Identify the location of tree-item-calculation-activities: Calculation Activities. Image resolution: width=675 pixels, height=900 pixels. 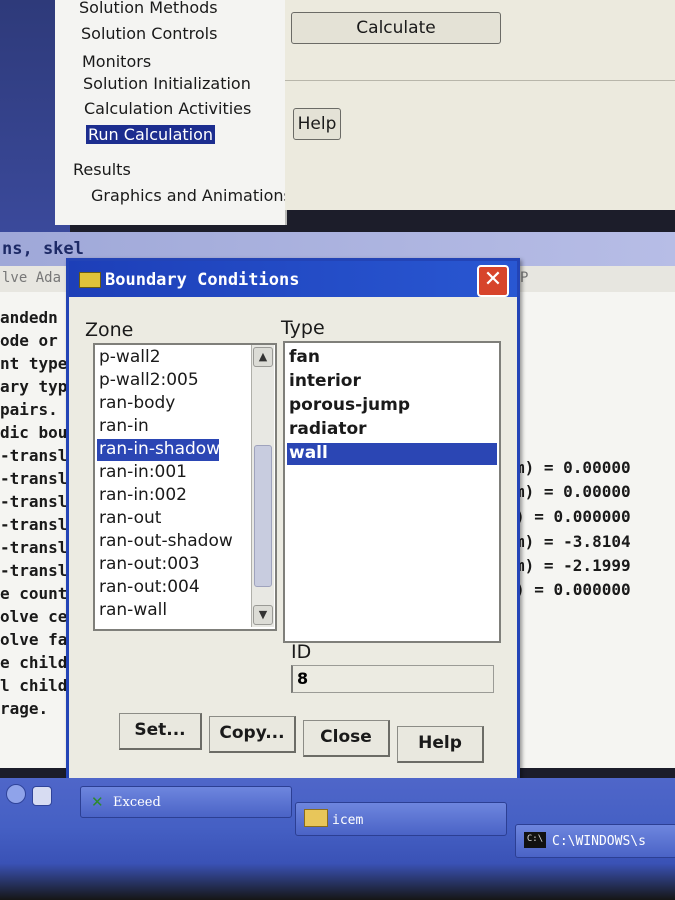
(167, 108).